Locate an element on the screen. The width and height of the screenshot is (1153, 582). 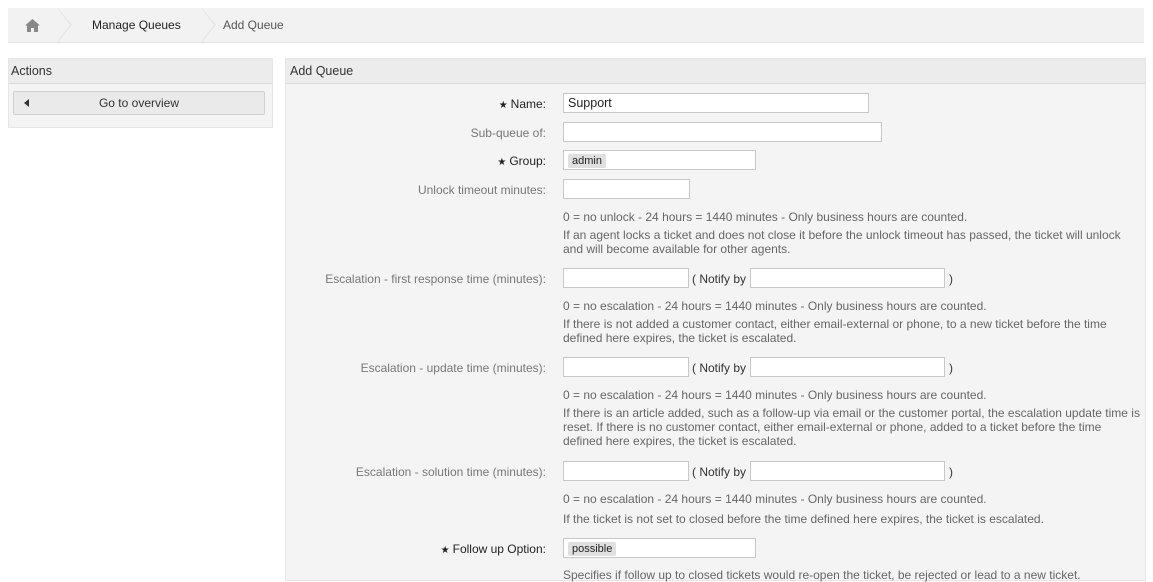
update-close-paren: ) is located at coordinates (951, 368).